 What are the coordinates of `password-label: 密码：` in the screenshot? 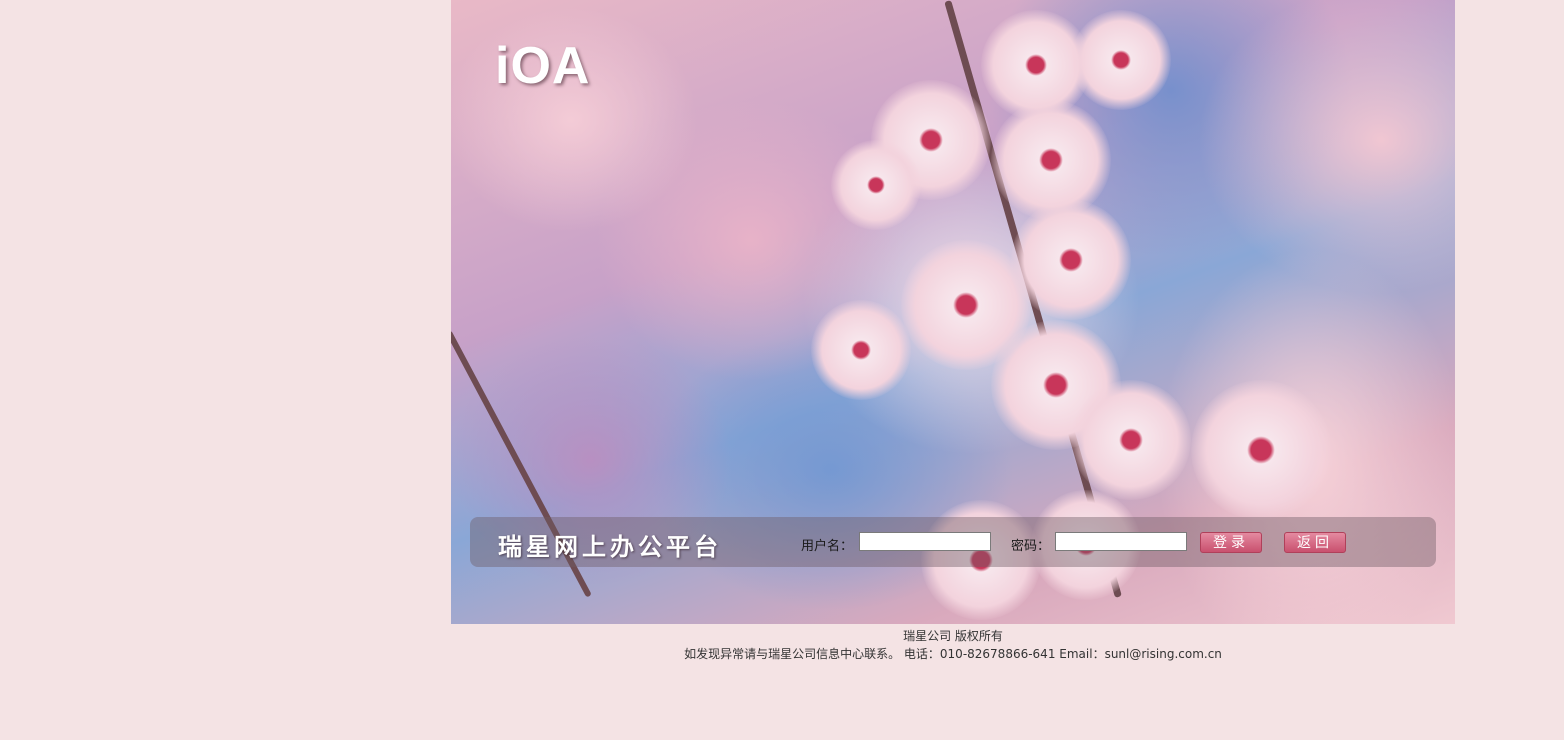 It's located at (1031, 546).